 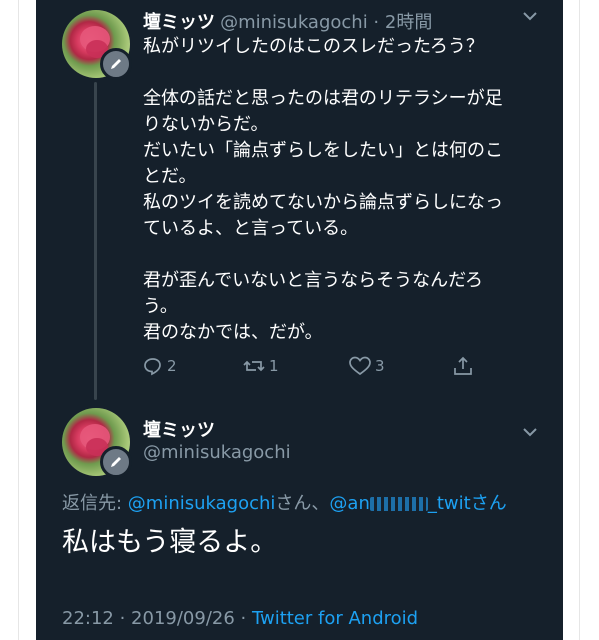 I want to click on share-button, so click(x=463, y=366).